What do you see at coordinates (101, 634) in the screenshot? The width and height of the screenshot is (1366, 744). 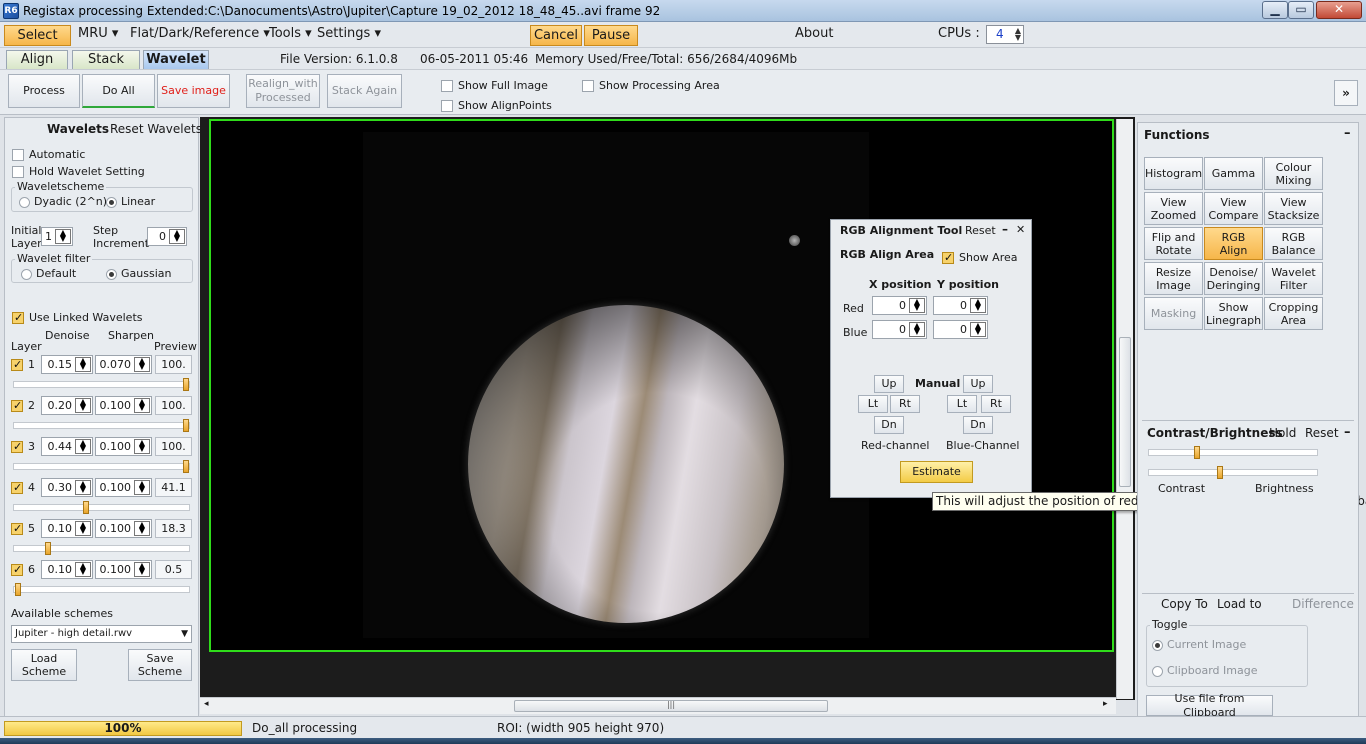 I see `scheme-dropdown: Jupiter - high detail.rwv ▼` at bounding box center [101, 634].